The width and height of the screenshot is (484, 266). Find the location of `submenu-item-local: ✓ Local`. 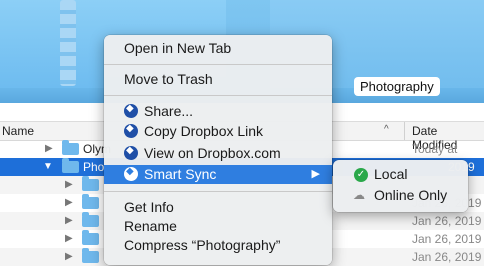

submenu-item-local: ✓ Local is located at coordinates (400, 175).